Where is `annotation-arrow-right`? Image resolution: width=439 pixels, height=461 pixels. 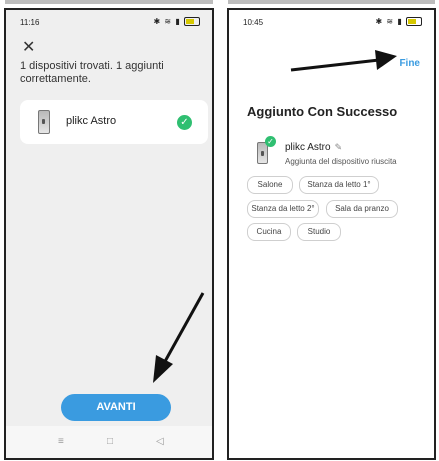
annotation-arrow-right is located at coordinates (343, 61).